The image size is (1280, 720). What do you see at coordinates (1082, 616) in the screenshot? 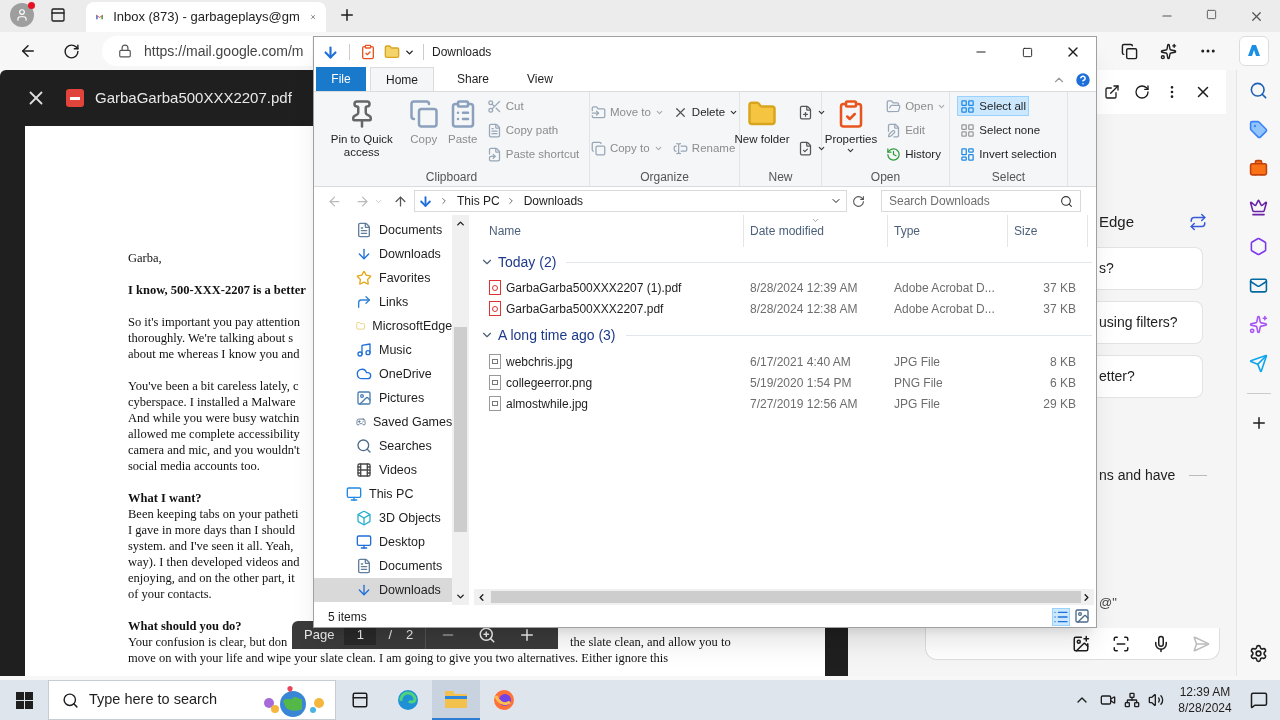
I see `large-icons-view-icon` at bounding box center [1082, 616].